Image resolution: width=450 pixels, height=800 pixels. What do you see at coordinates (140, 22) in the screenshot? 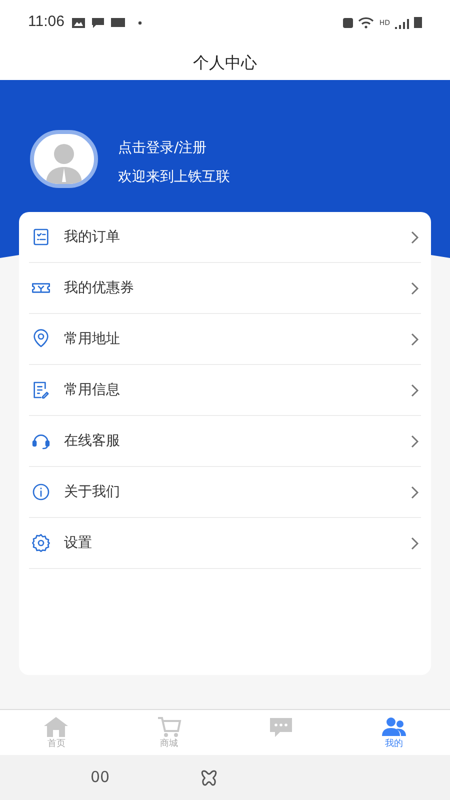
I see `dot-icon` at bounding box center [140, 22].